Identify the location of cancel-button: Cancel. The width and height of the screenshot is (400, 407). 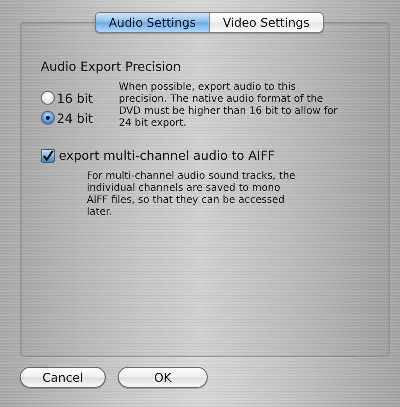
(63, 377).